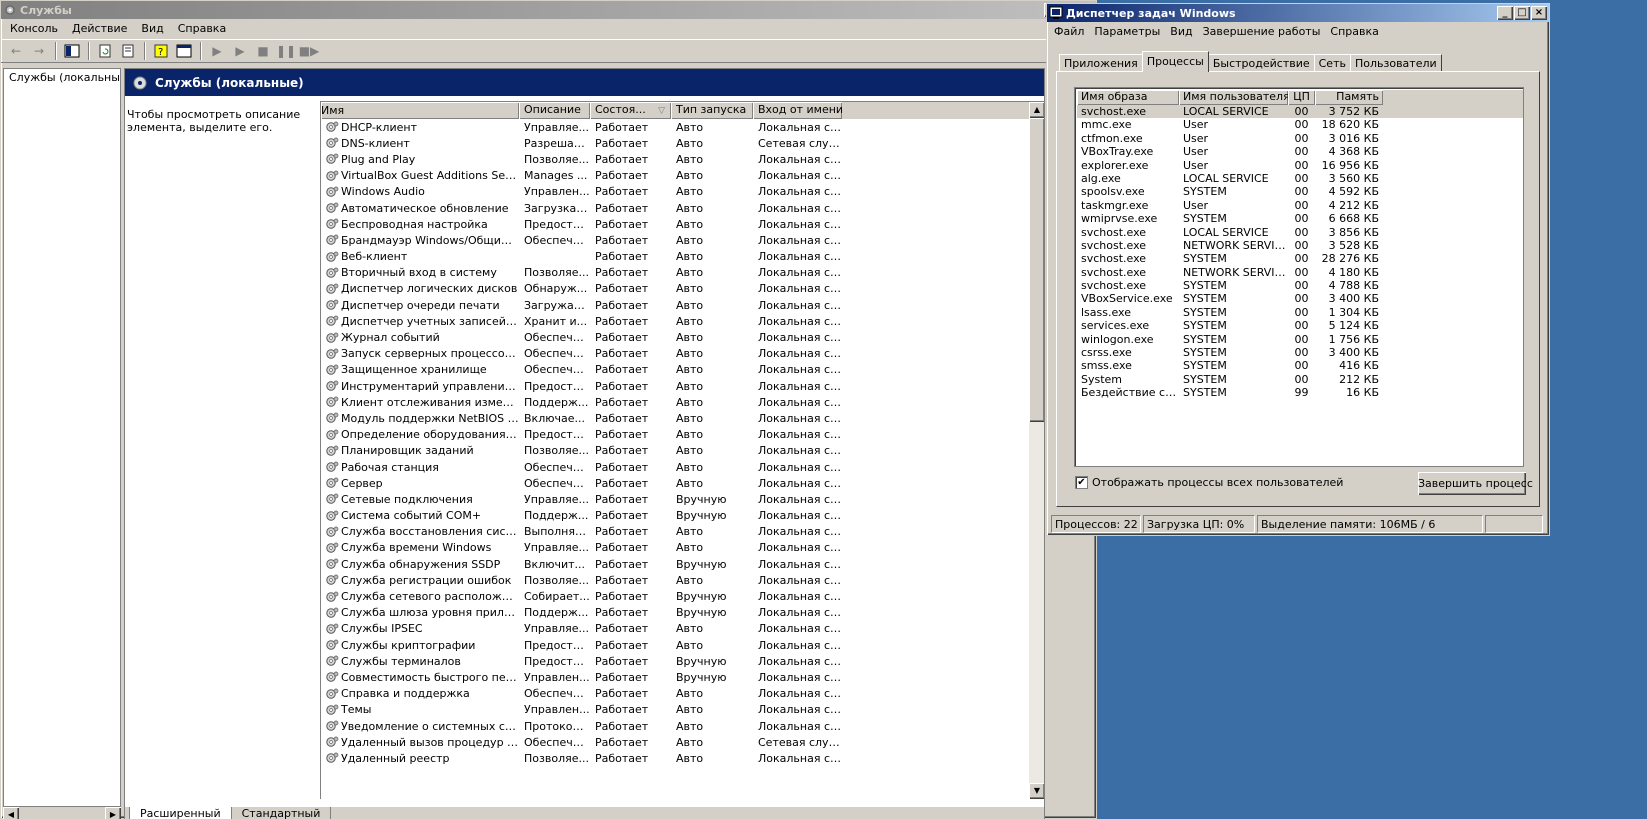 This screenshot has height=819, width=1647. What do you see at coordinates (1175, 61) in the screenshot?
I see `tab-processes: Процессы` at bounding box center [1175, 61].